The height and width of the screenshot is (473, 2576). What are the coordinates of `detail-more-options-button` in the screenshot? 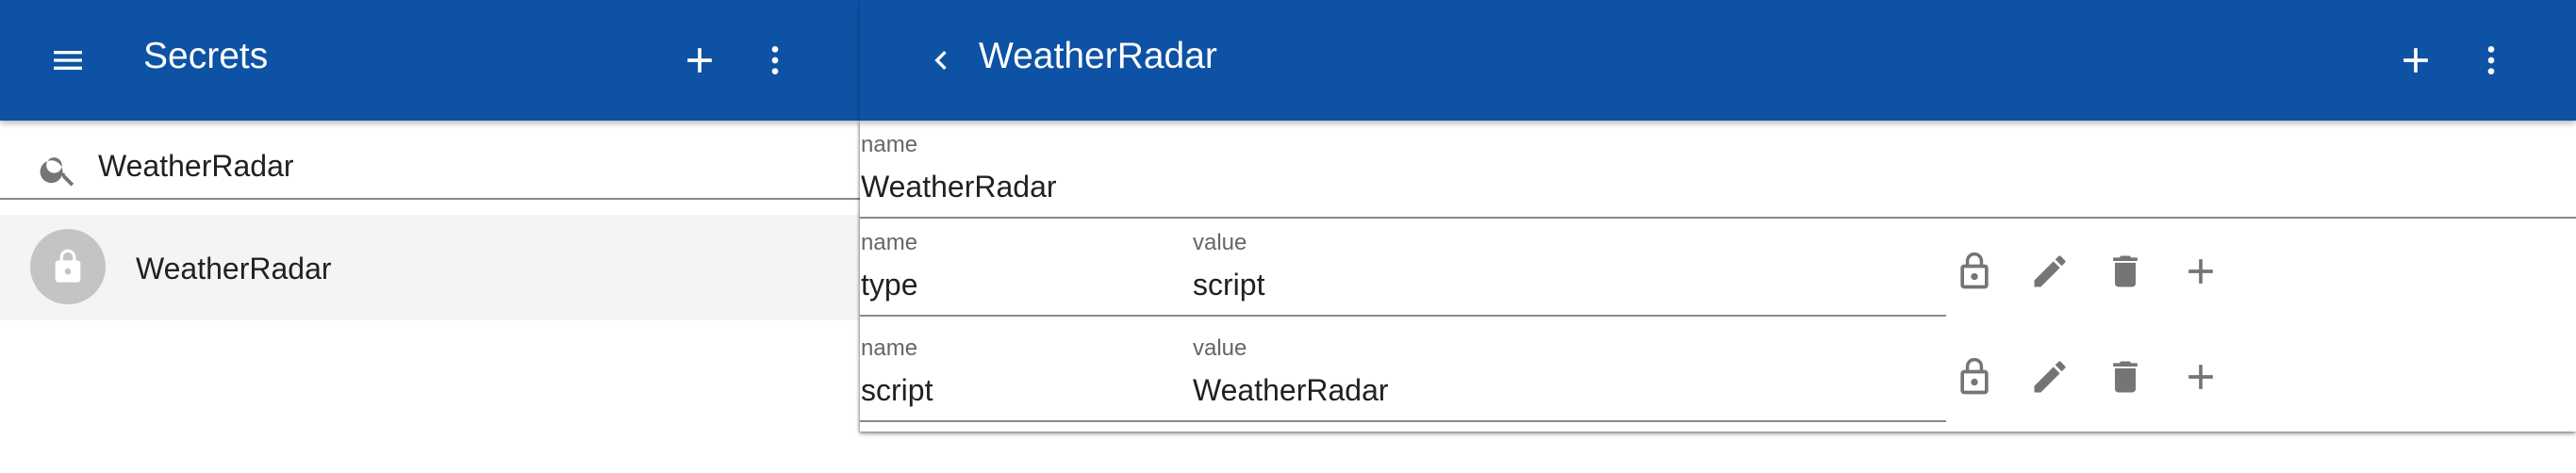 It's located at (2491, 60).